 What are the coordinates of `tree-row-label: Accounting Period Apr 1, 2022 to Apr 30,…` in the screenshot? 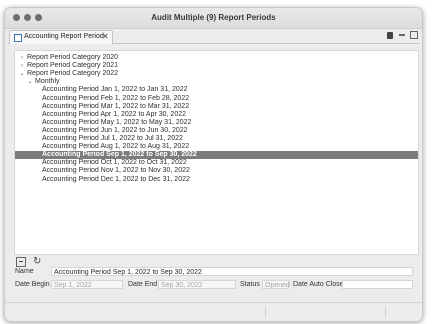 It's located at (114, 114).